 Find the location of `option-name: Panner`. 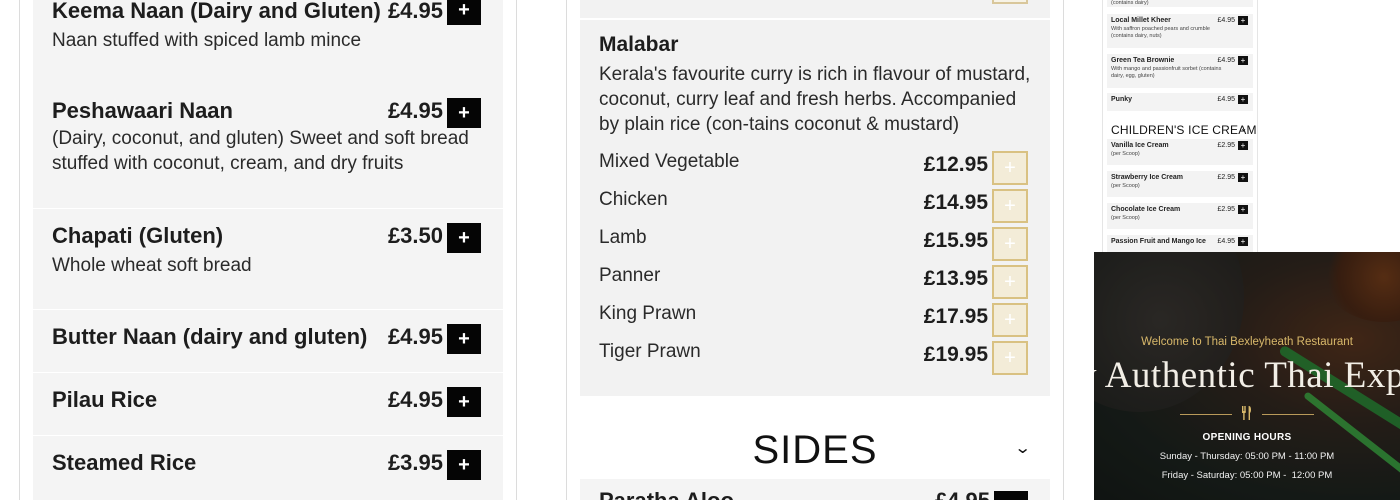

option-name: Panner is located at coordinates (630, 275).